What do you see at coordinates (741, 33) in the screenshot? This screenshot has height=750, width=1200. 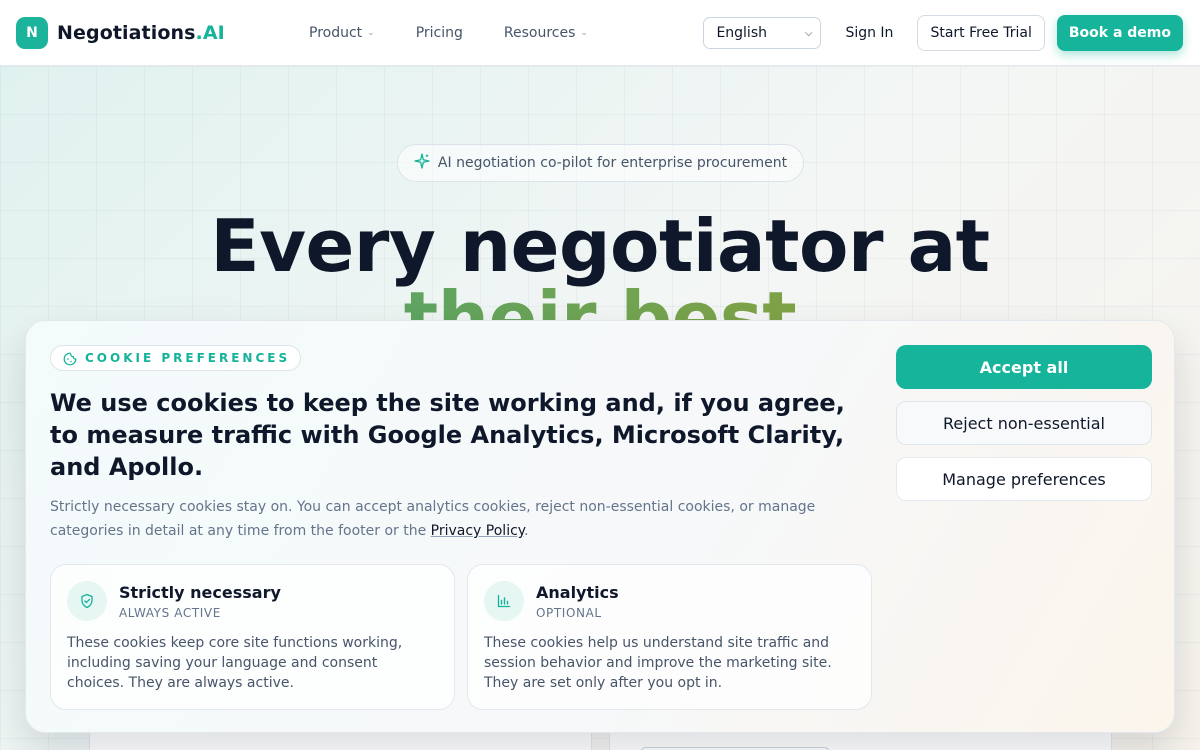 I see `language-select-value: English` at bounding box center [741, 33].